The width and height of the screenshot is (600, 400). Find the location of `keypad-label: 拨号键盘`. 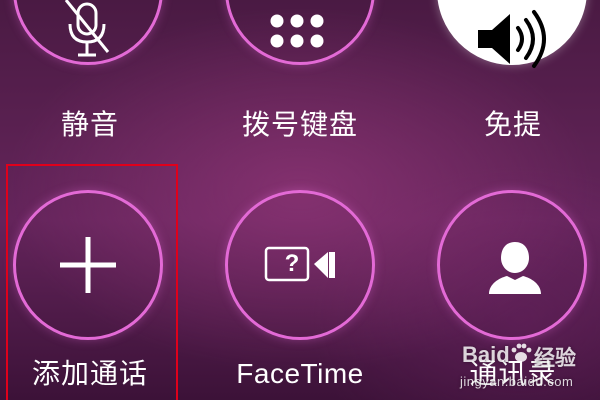

keypad-label: 拨号键盘 is located at coordinates (299, 124).